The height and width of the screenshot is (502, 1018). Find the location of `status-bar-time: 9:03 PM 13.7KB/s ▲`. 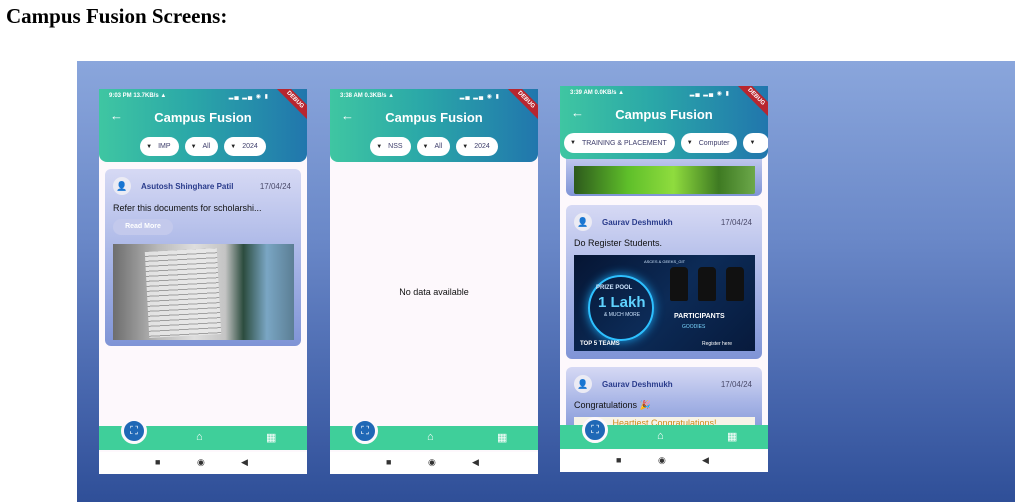

status-bar-time: 9:03 PM 13.7KB/s ▲ is located at coordinates (138, 96).